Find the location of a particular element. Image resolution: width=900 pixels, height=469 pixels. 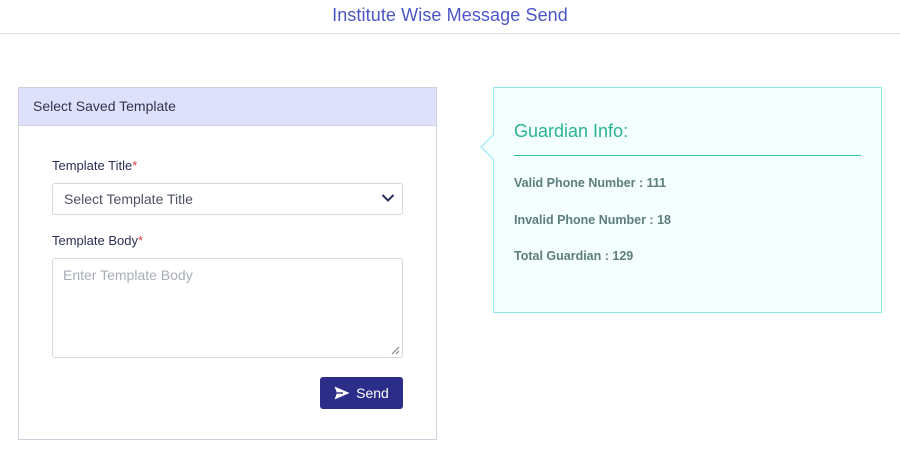

send-icon is located at coordinates (342, 393).